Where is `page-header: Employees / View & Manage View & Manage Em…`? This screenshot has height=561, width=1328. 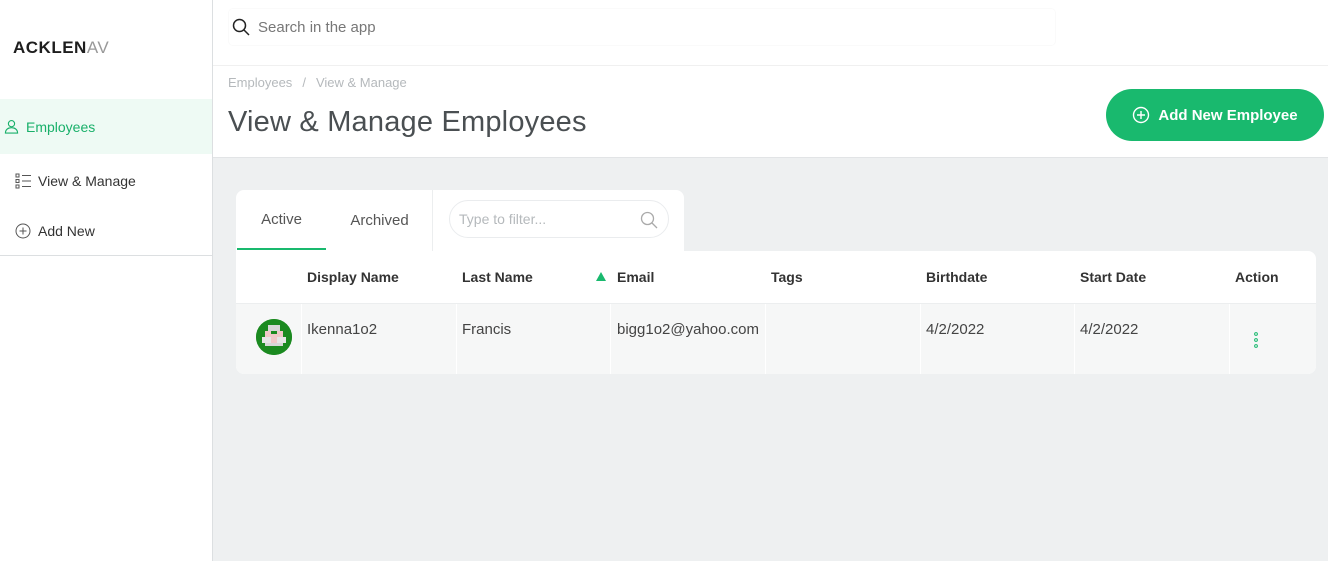 page-header: Employees / View & Manage View & Manage Em… is located at coordinates (770, 112).